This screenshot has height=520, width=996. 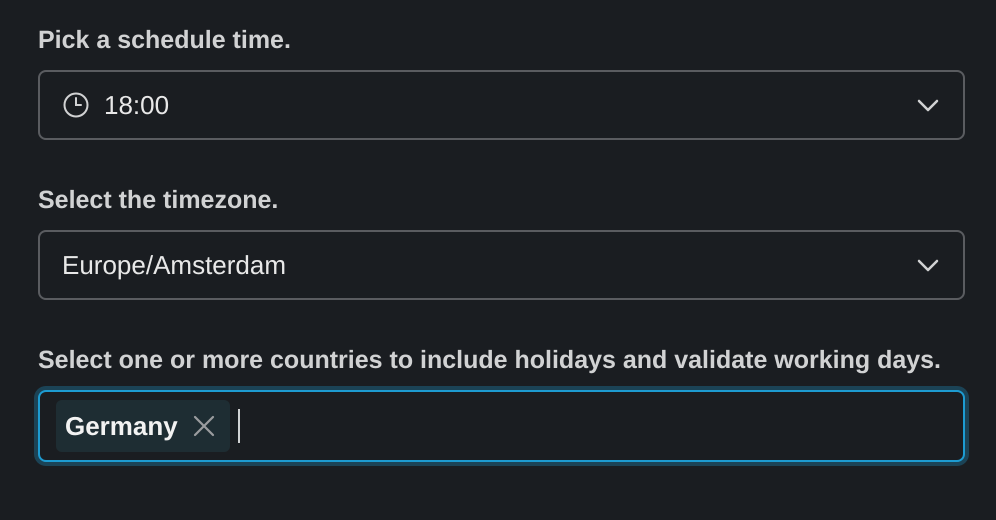 What do you see at coordinates (501, 426) in the screenshot?
I see `country-input-field: Germany` at bounding box center [501, 426].